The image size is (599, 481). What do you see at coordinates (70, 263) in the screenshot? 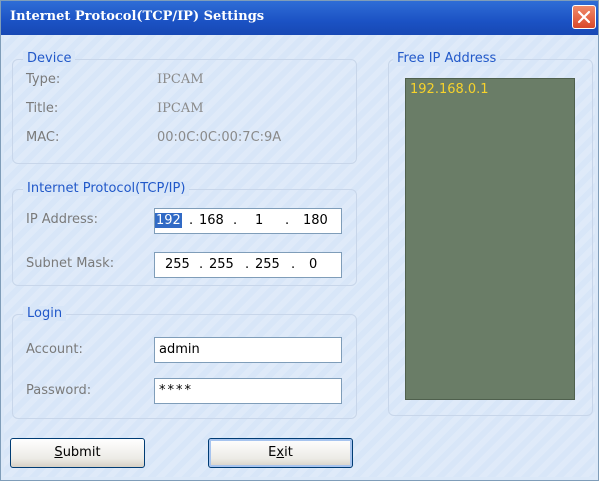
I see `subnet-mask-label: Subnet Mask:` at bounding box center [70, 263].